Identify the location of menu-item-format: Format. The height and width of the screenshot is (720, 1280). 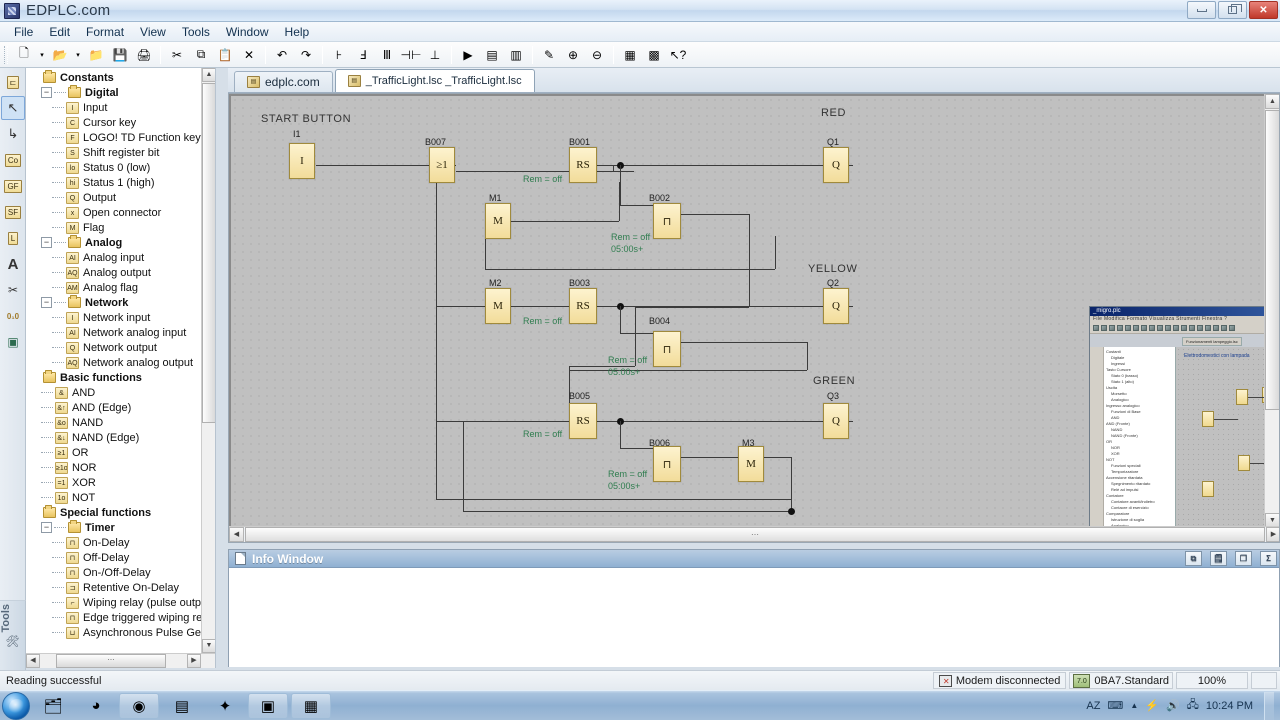
(105, 32).